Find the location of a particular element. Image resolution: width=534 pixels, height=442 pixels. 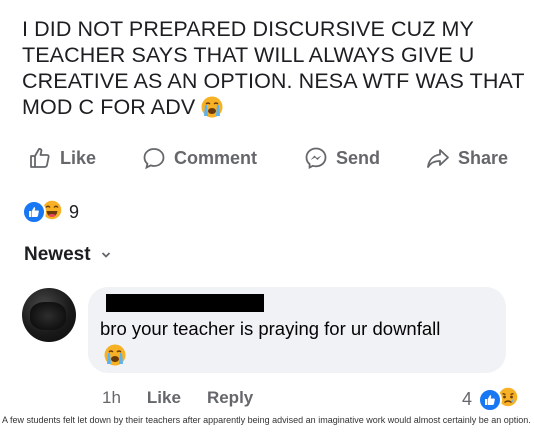

comment-timestamp: 1h is located at coordinates (111, 398).